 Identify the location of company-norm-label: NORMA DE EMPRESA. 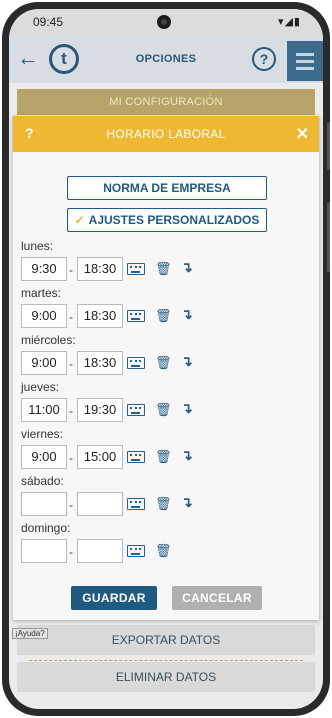
(167, 188).